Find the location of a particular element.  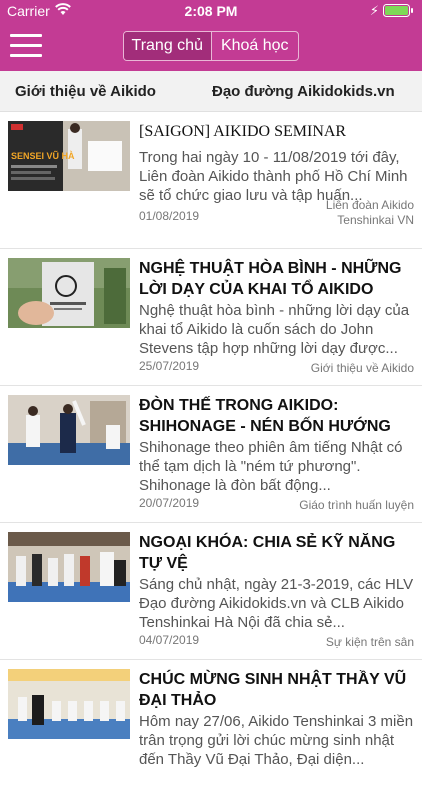

article-date: 01/08/2019 is located at coordinates (169, 216).